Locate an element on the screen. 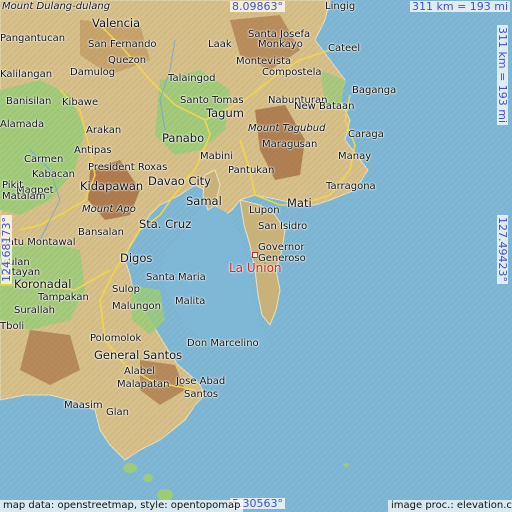 The image size is (512, 512). place-label: Malungon is located at coordinates (137, 306).